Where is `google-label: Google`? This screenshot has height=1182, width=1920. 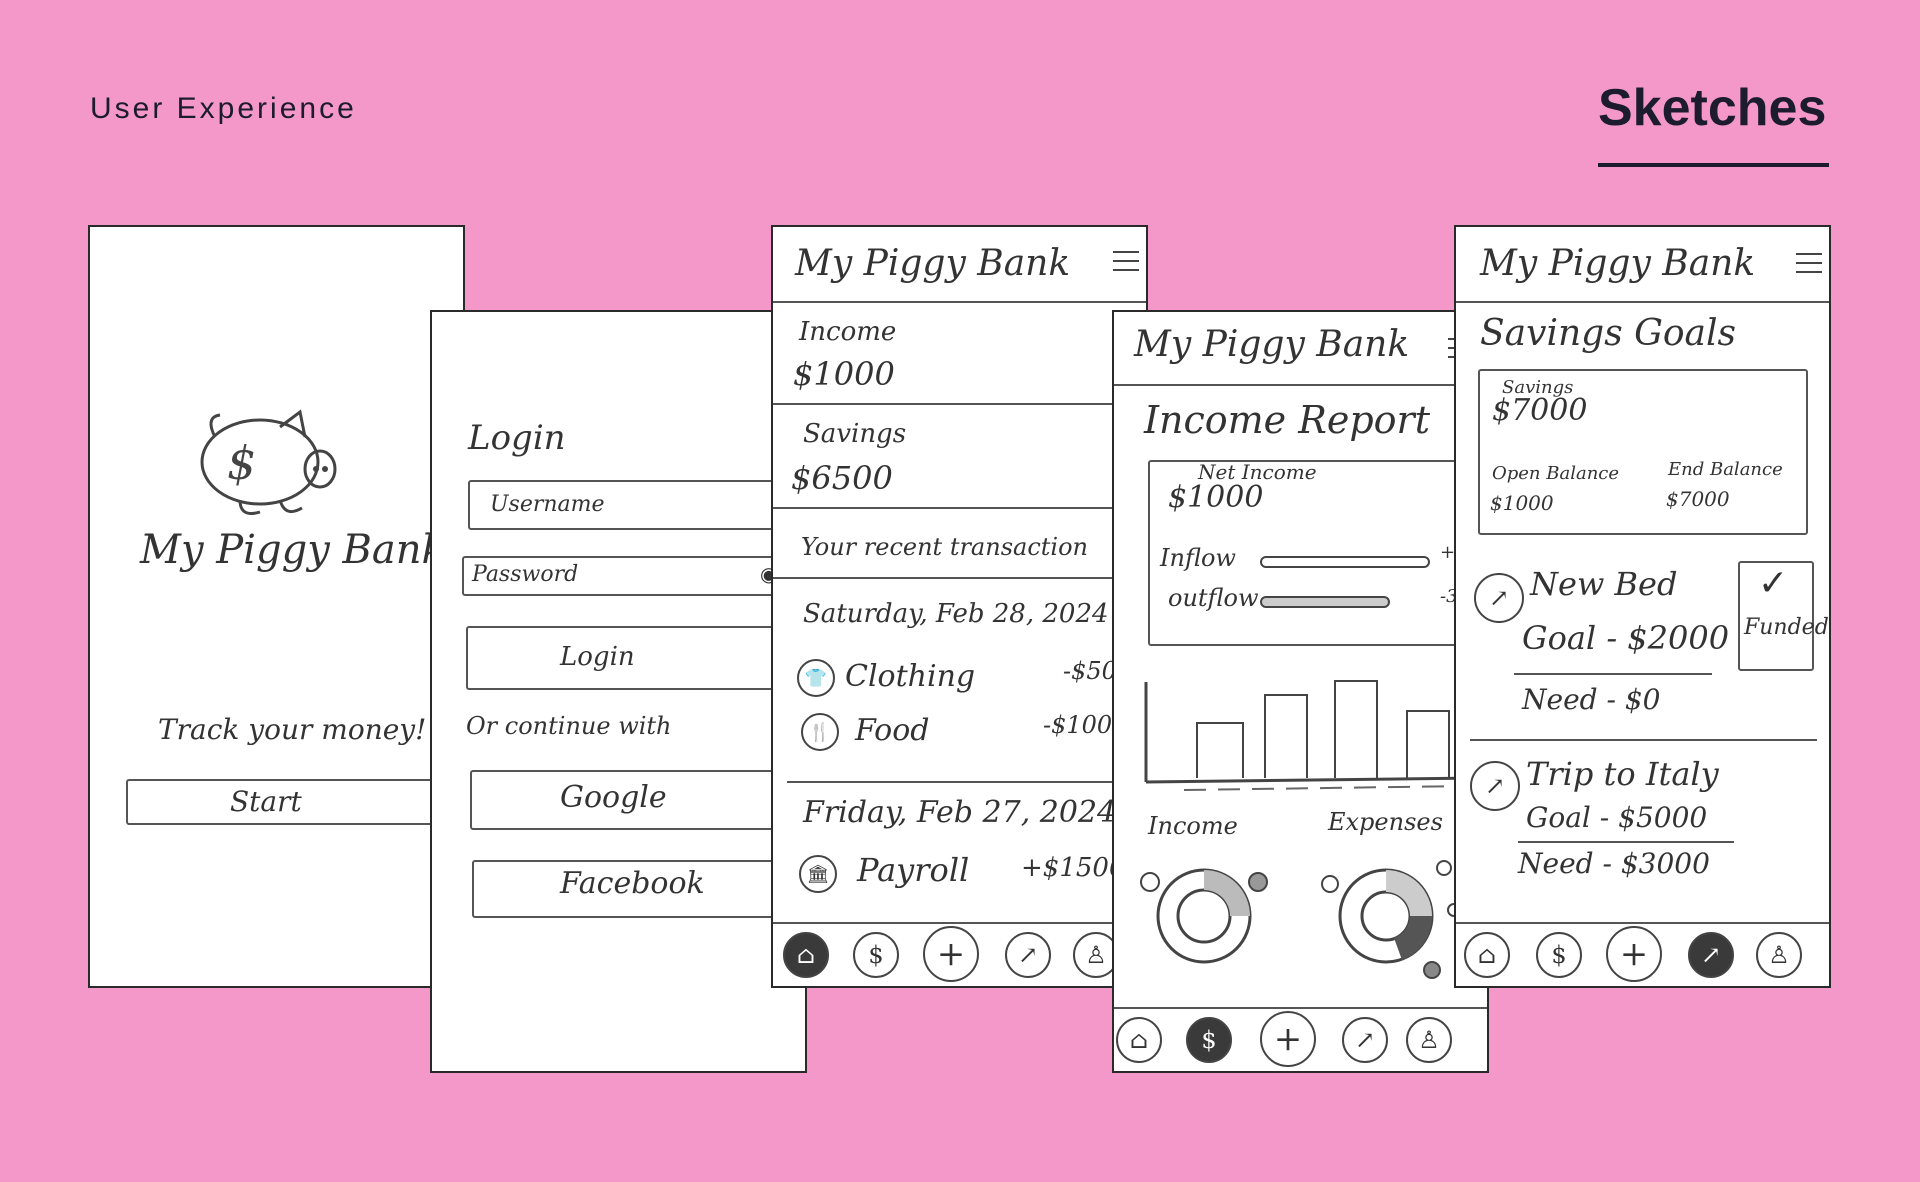 google-label: Google is located at coordinates (613, 797).